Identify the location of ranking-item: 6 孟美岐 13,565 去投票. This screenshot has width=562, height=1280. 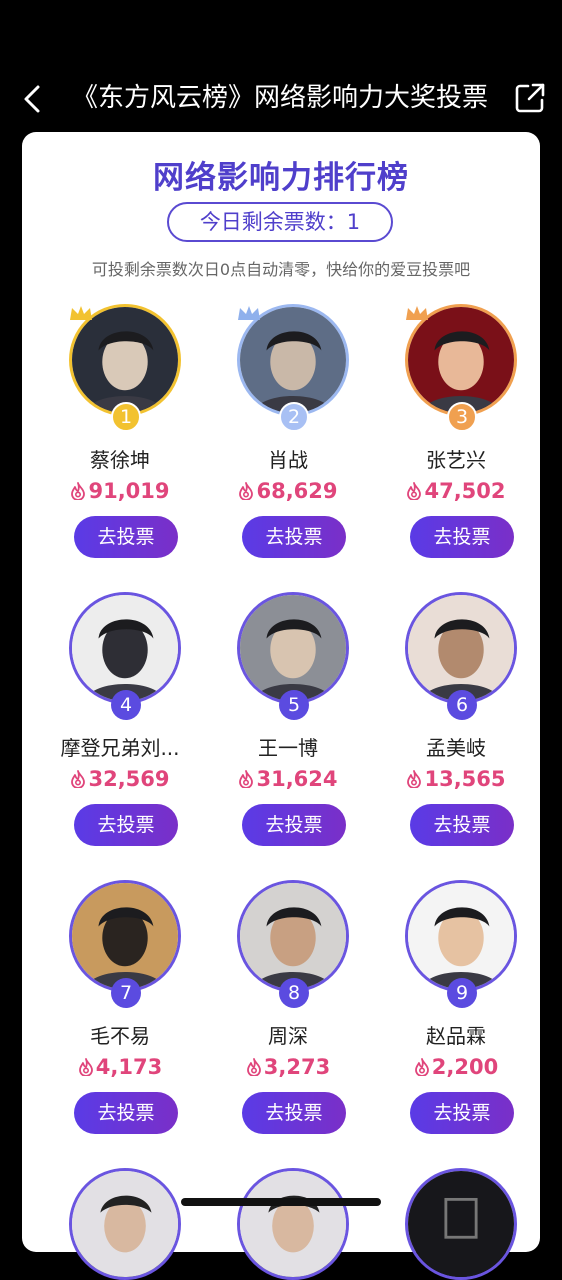
(456, 701).